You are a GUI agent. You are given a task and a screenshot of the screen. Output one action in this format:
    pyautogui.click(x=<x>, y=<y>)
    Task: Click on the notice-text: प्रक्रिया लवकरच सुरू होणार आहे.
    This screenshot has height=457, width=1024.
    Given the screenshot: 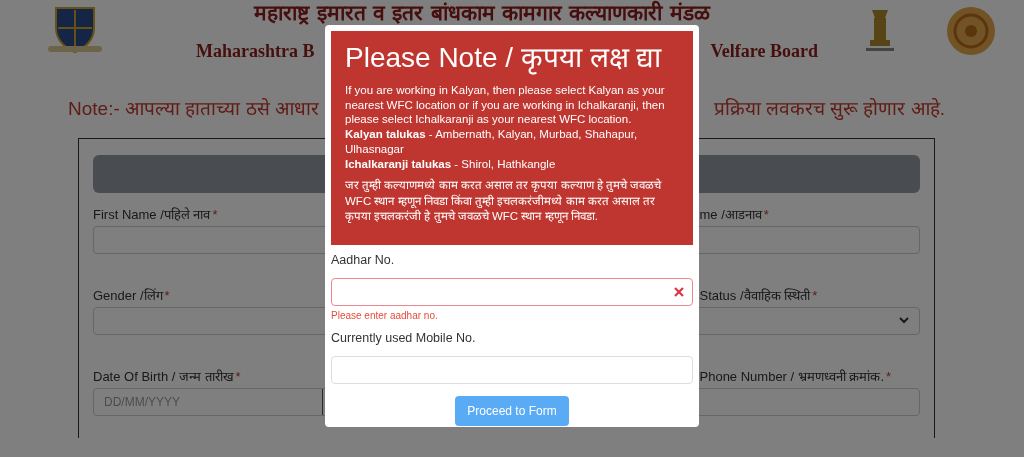 What is the action you would take?
    pyautogui.click(x=829, y=109)
    